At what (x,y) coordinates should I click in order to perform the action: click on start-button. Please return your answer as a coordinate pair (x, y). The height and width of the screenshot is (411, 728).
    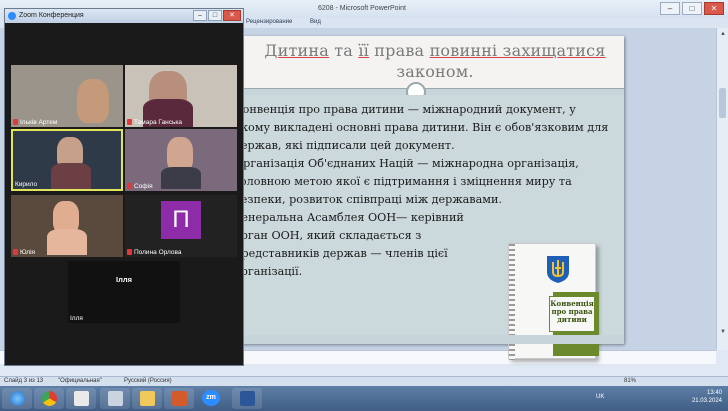
    Looking at the image, I should click on (17, 398).